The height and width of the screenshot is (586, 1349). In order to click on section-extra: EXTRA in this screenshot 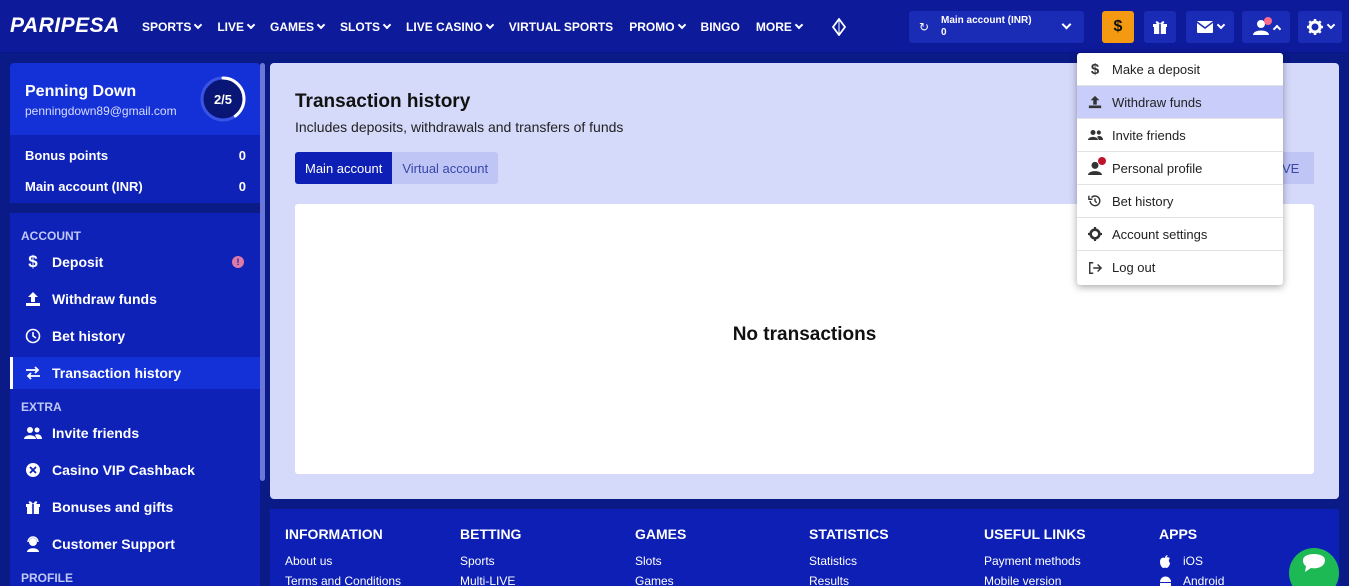, I will do `click(41, 407)`.